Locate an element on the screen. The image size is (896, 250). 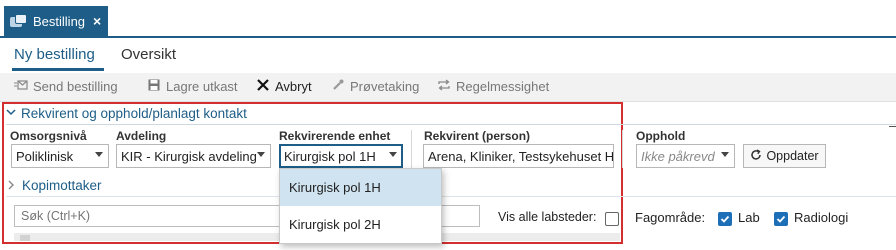
rekvirent-person-field: Arena, Kliniker, Testsykehuset Hf is located at coordinates (518, 156).